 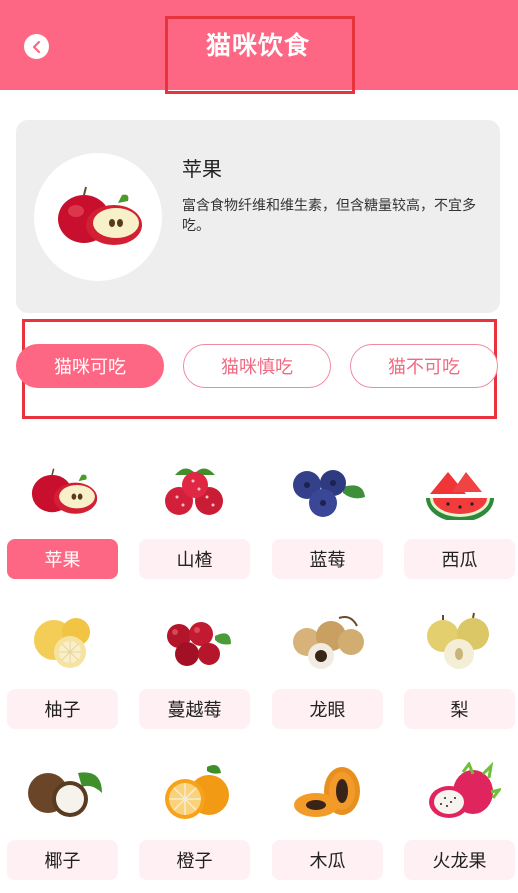 I want to click on food-item-orange: 橙子, so click(x=194, y=820).